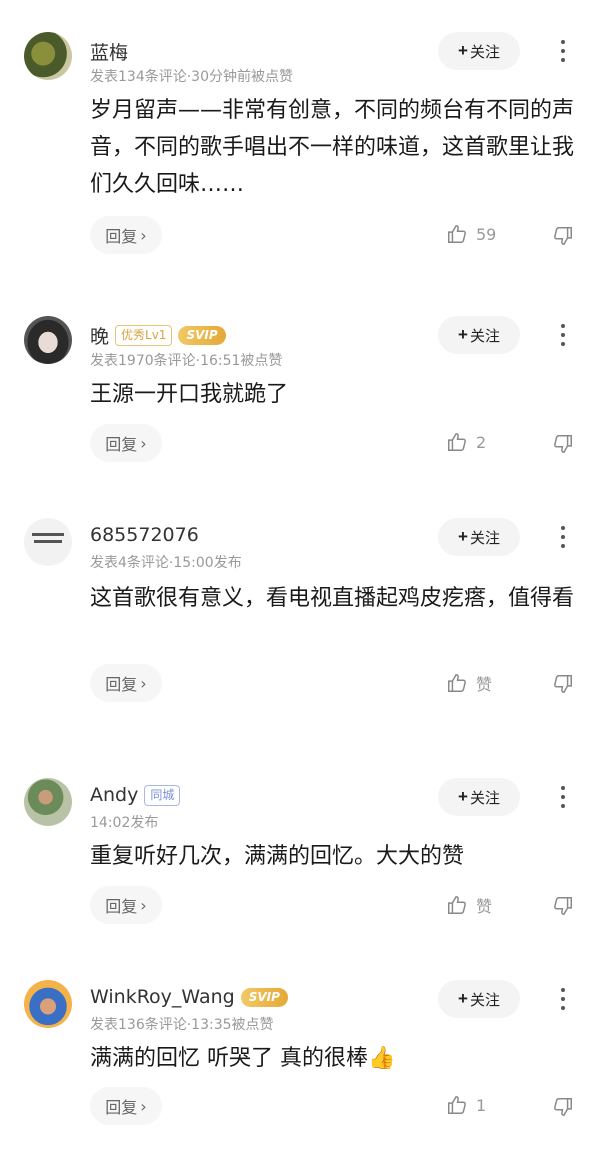  I want to click on username: Andy, so click(114, 795).